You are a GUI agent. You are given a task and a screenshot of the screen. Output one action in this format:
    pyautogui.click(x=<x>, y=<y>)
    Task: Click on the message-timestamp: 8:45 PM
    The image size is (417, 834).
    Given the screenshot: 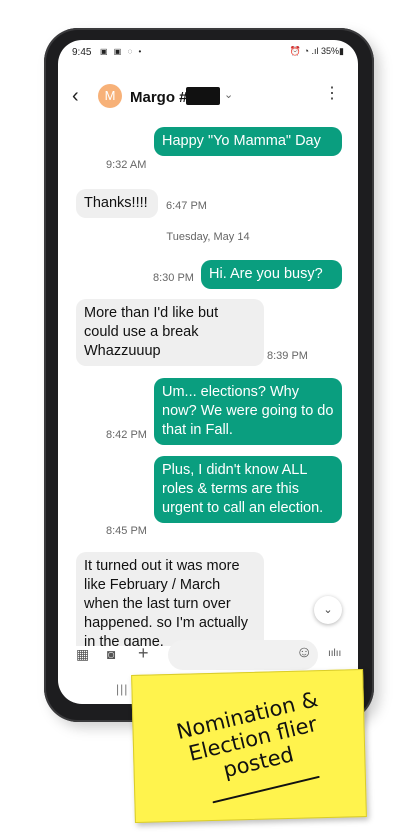 What is the action you would take?
    pyautogui.click(x=126, y=531)
    